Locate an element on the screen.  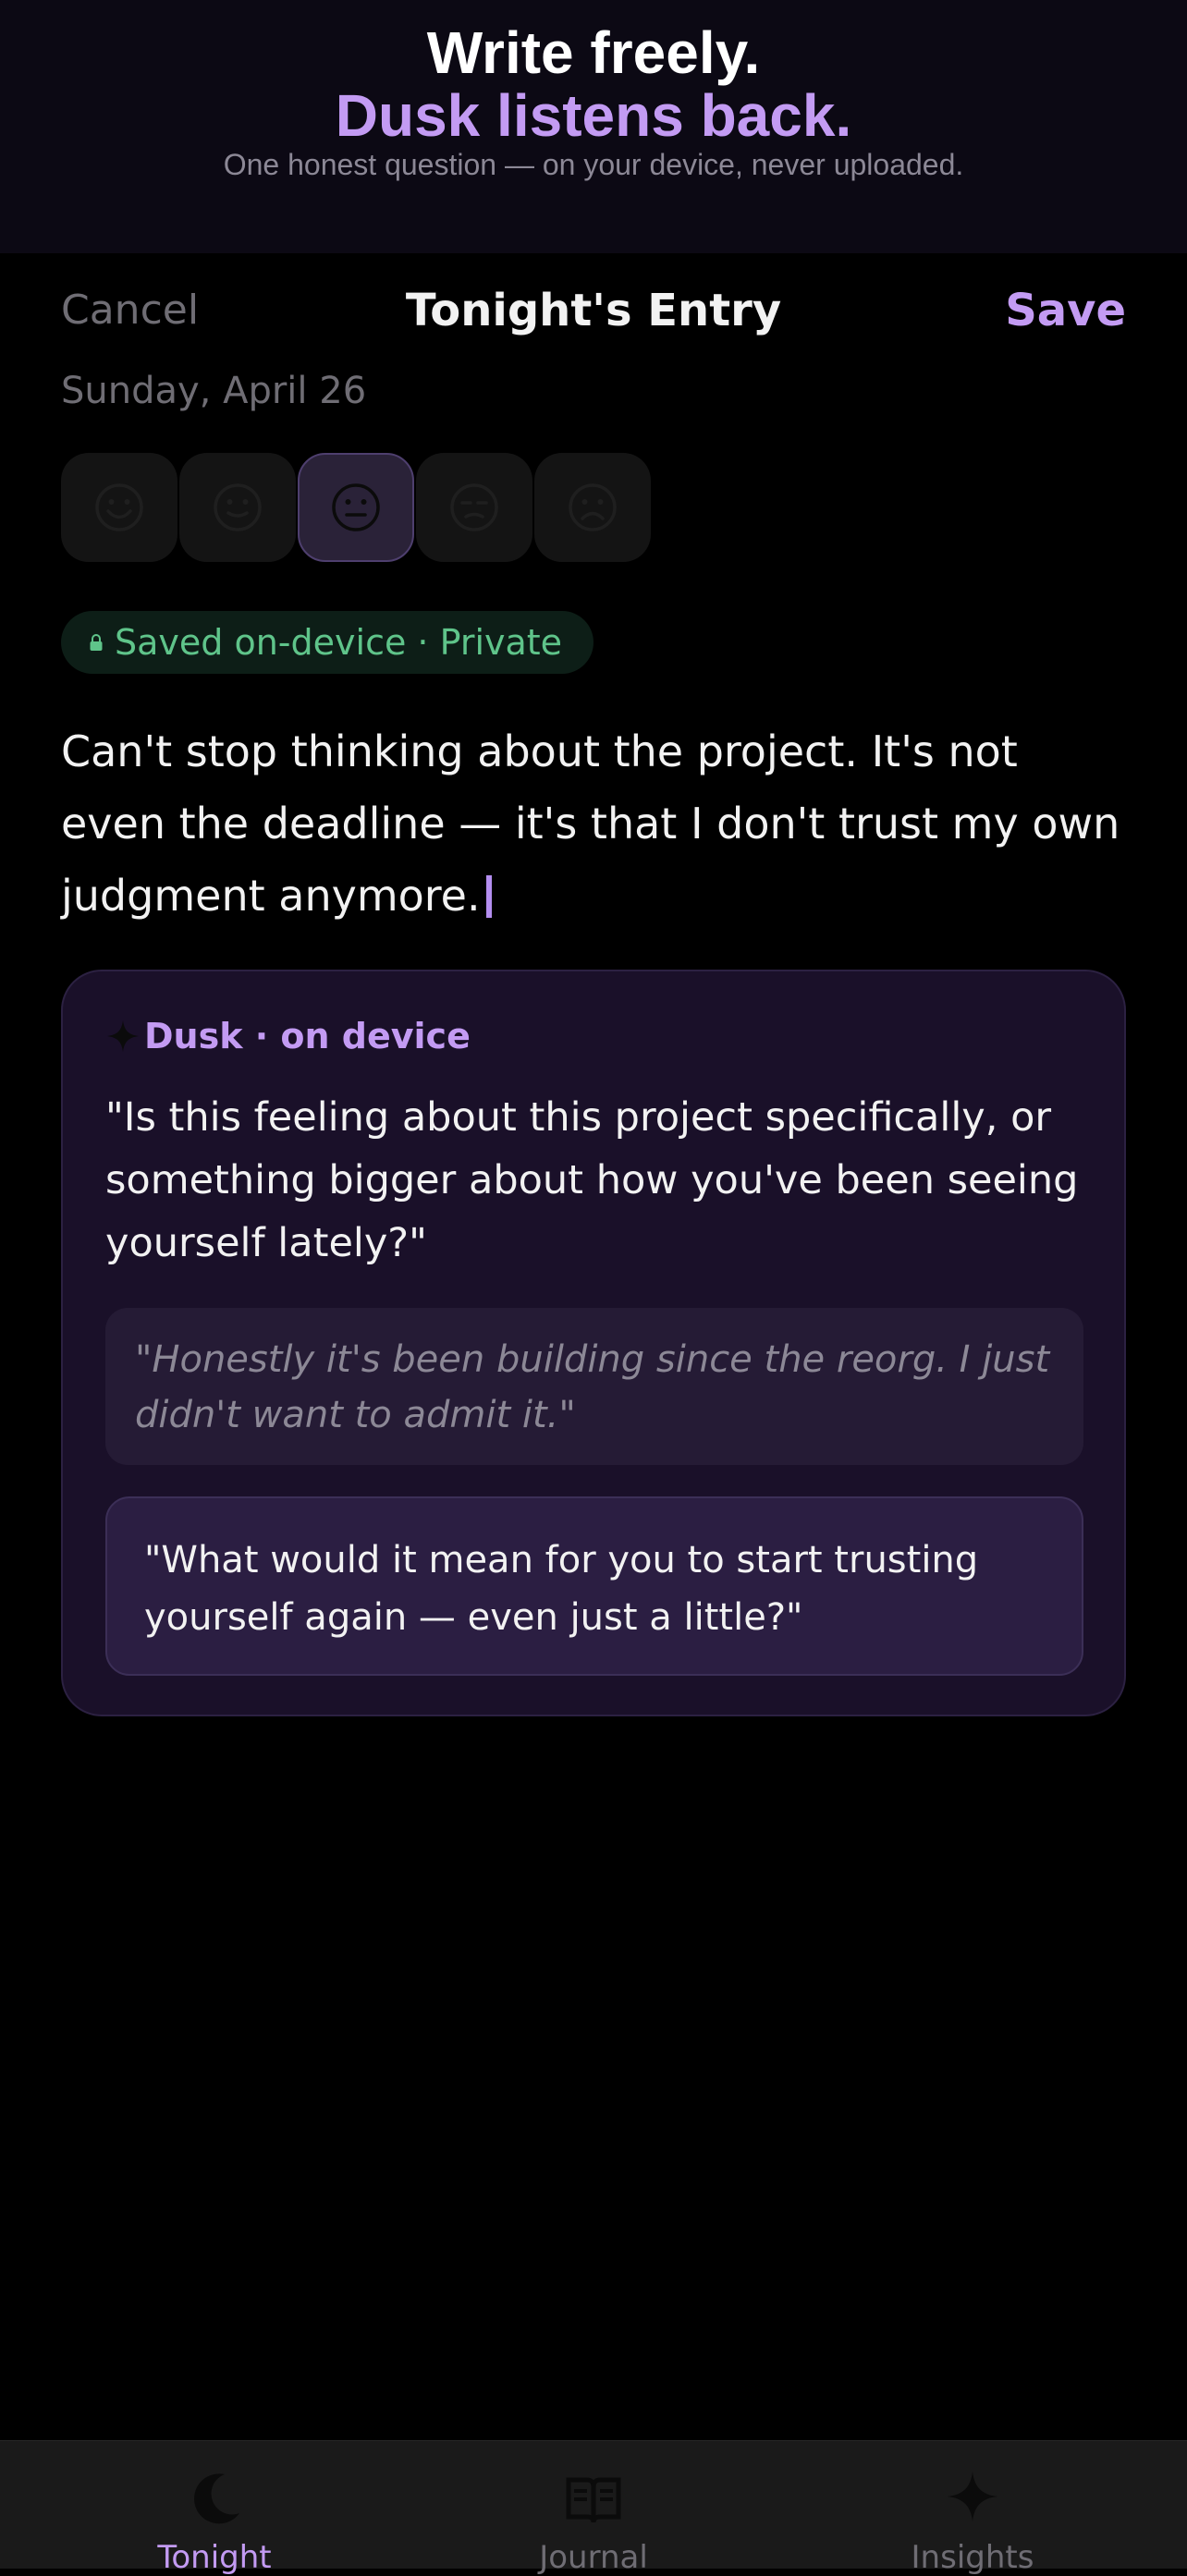
neutral-face-icon is located at coordinates (356, 507).